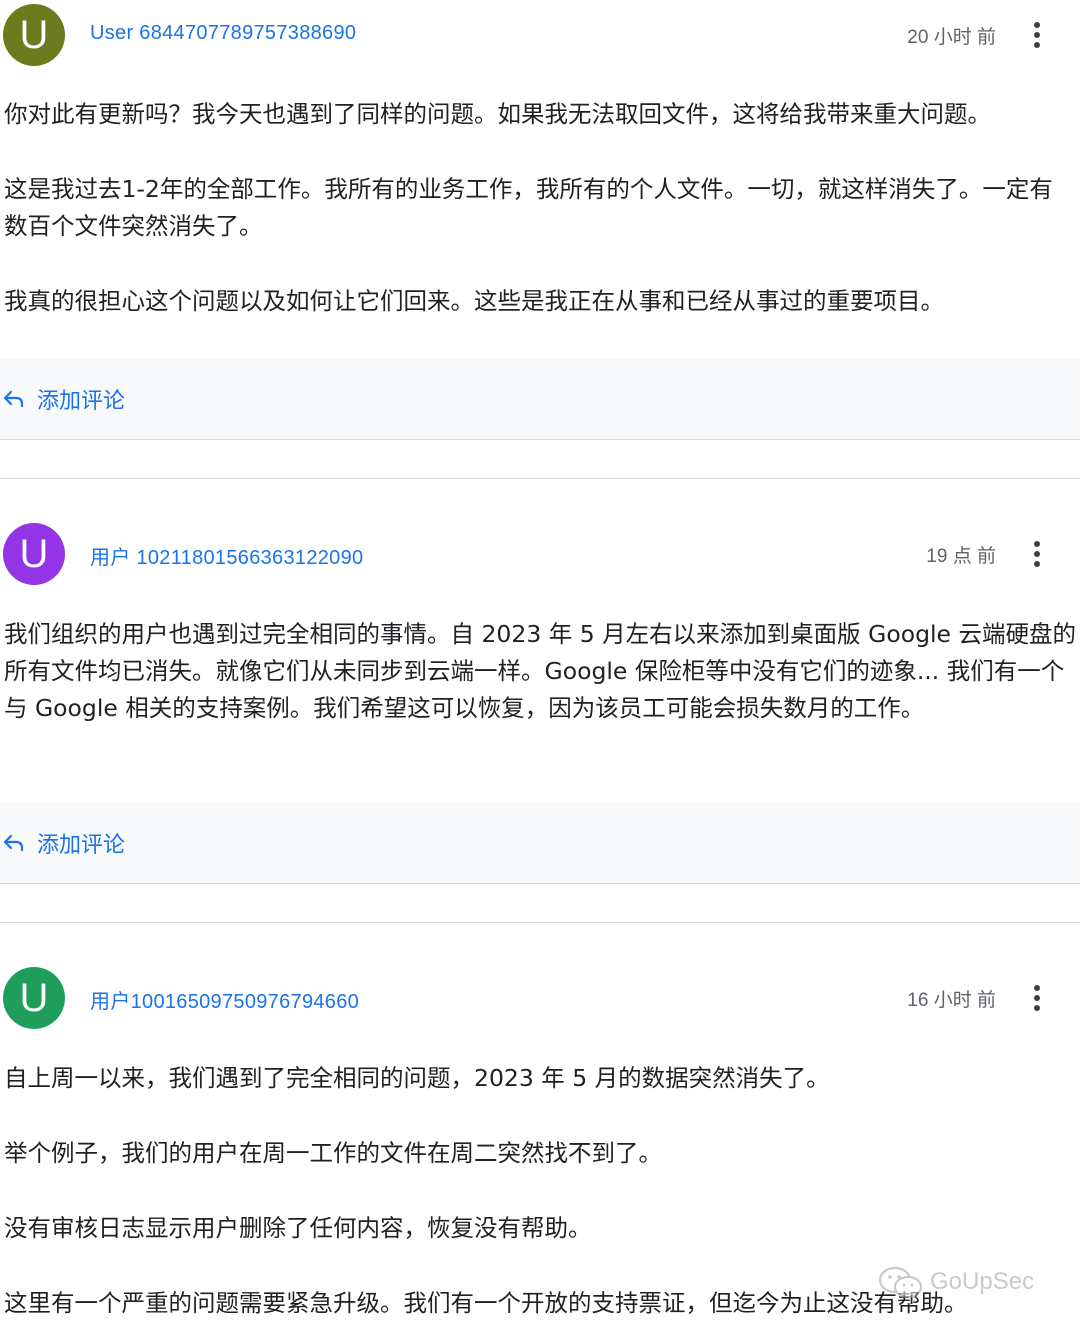  Describe the element at coordinates (540, 998) in the screenshot. I see `post-header: U 用户10016509750976794660 16 小时 前` at that location.